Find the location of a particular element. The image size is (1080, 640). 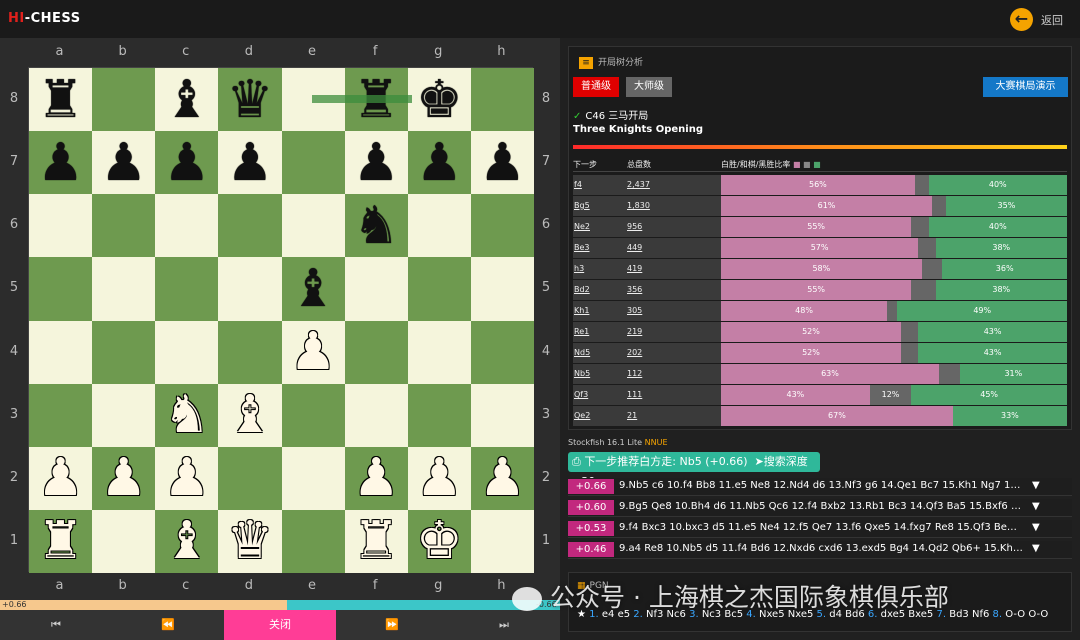

tree-row: Nd5 202 52% 43% is located at coordinates (820, 353).